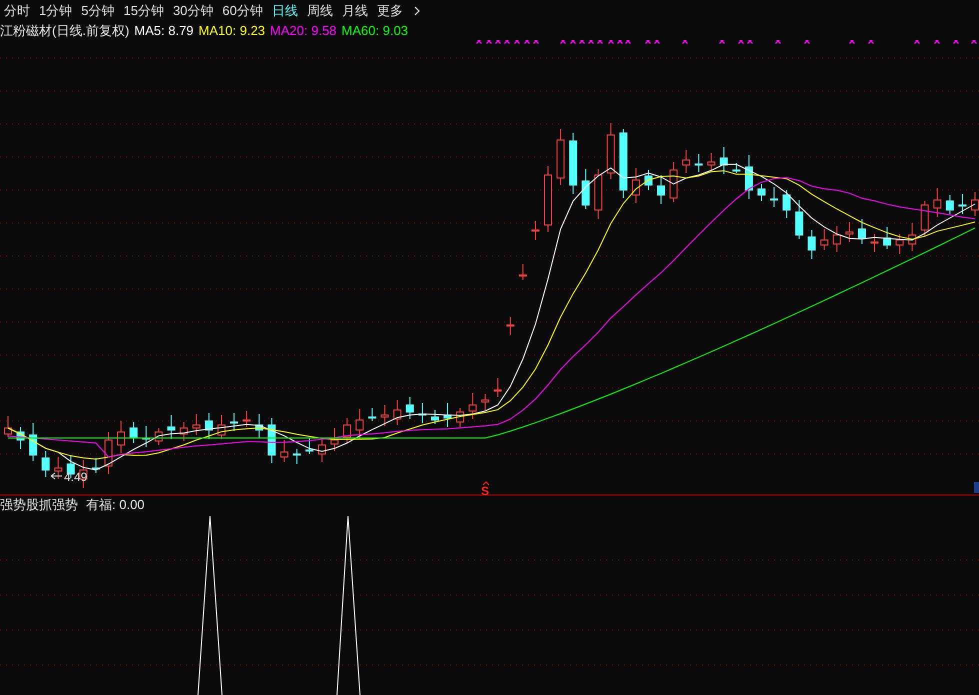 Image resolution: width=979 pixels, height=695 pixels. I want to click on signal-marker: S, so click(485, 491).